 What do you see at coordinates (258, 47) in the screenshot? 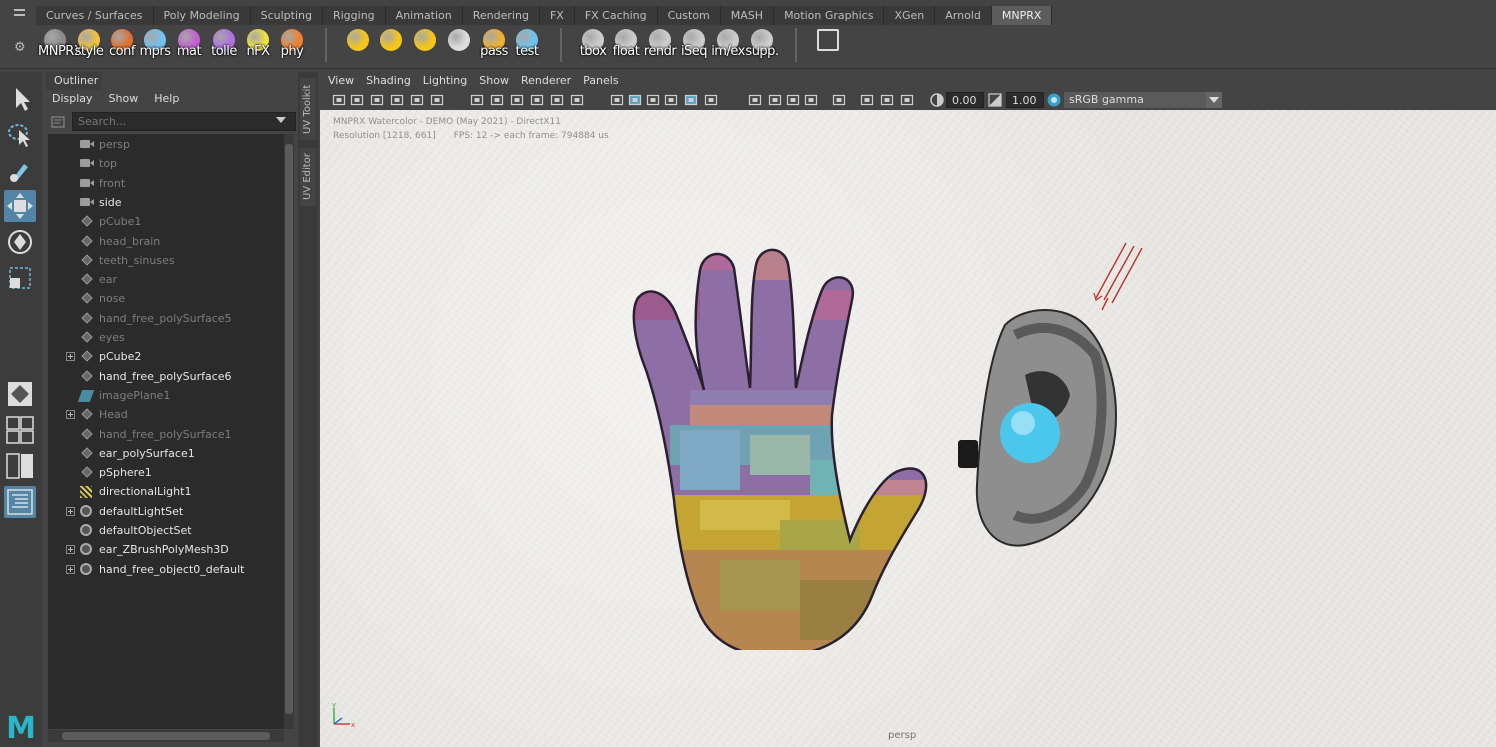
I see `noise-fx-button: nFX` at bounding box center [258, 47].